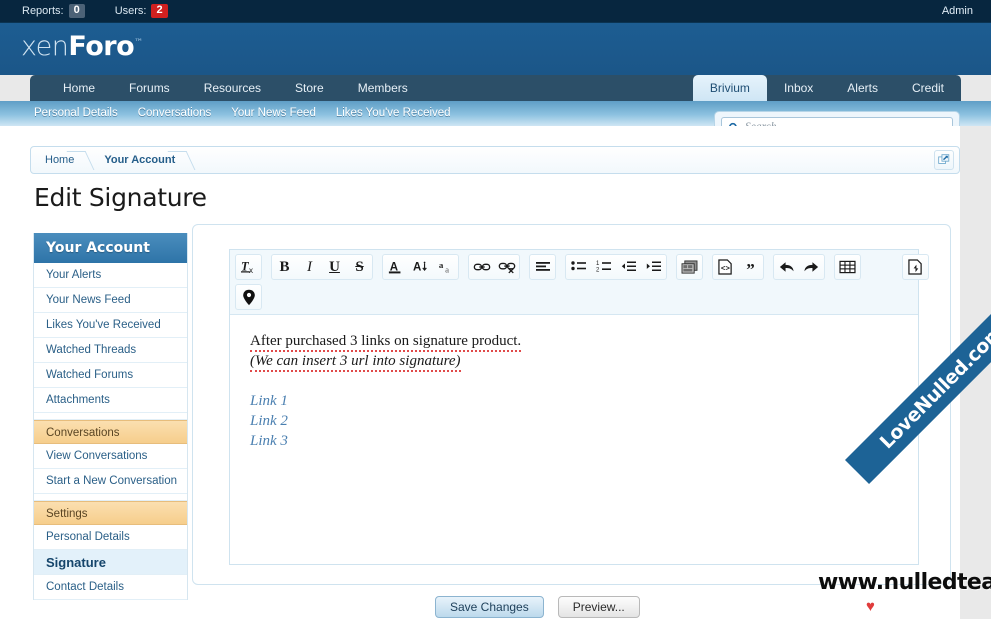 The width and height of the screenshot is (991, 619). I want to click on bold-icon: B, so click(284, 267).